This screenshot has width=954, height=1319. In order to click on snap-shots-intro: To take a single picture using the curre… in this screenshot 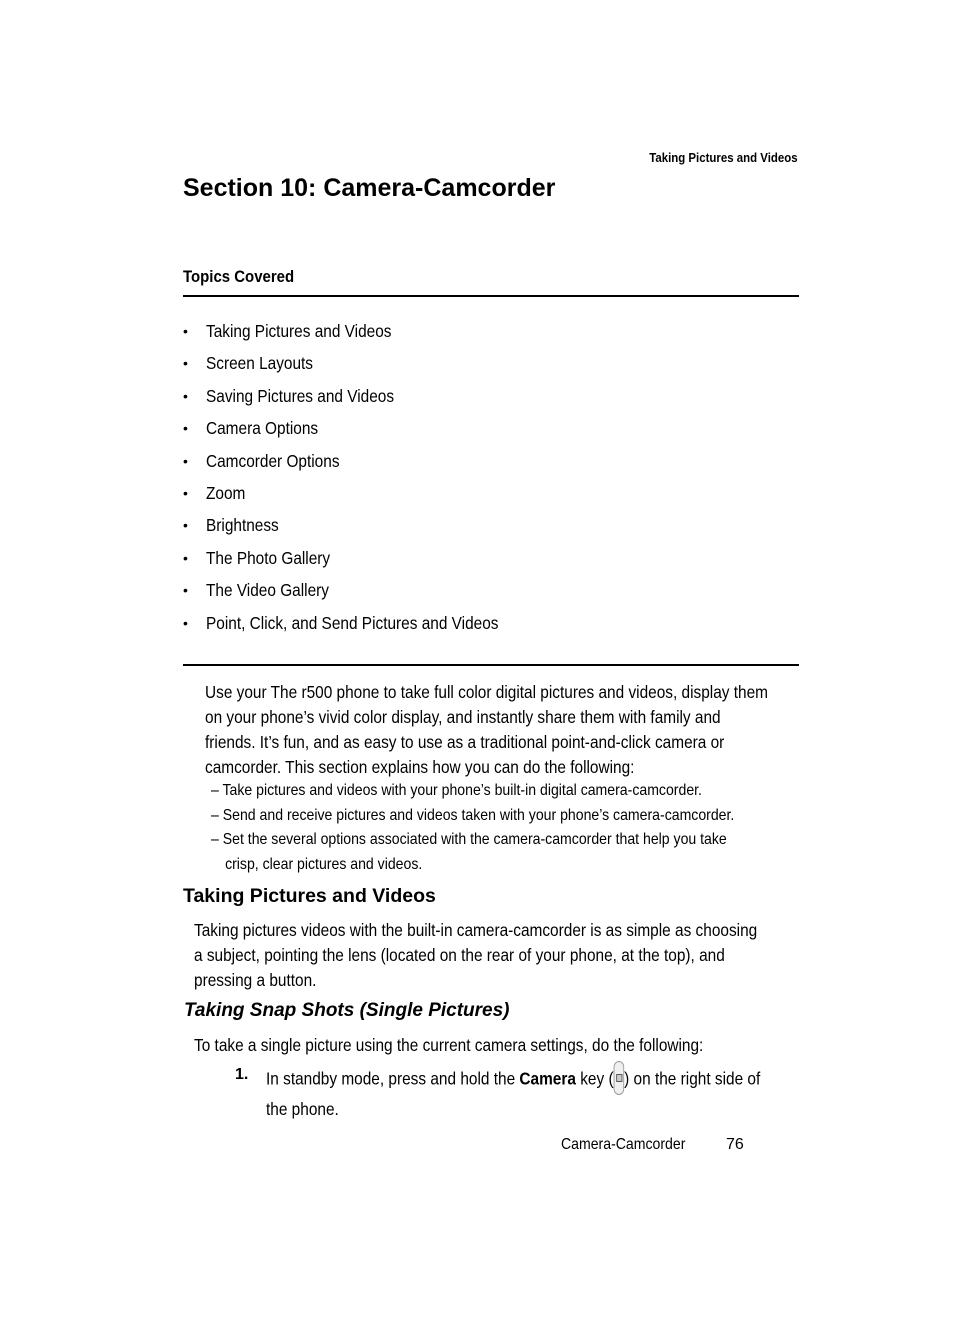, I will do `click(449, 1045)`.